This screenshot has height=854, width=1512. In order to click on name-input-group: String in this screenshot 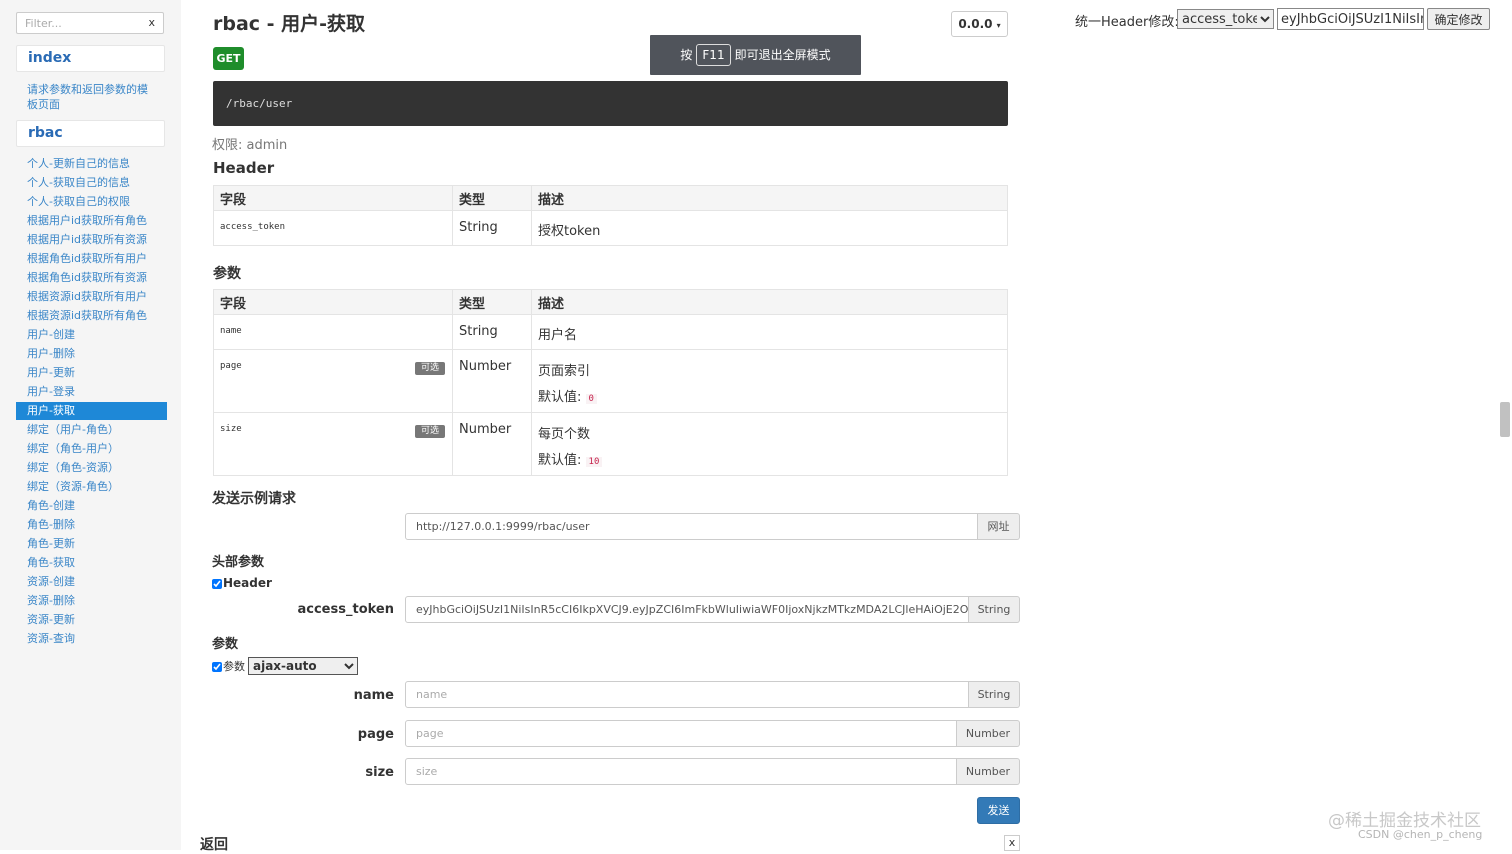, I will do `click(712, 694)`.